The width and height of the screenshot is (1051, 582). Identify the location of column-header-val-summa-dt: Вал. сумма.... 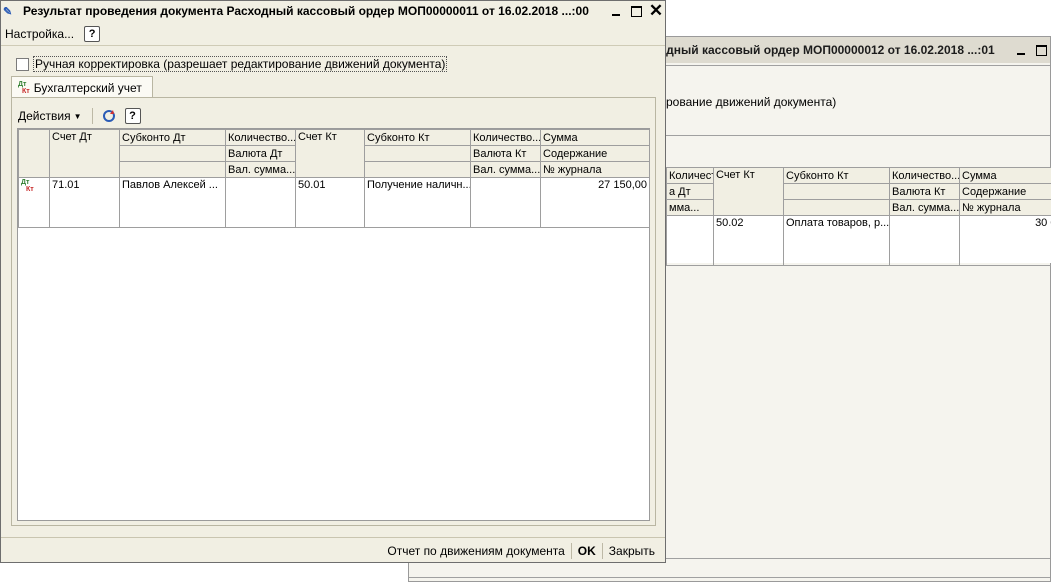
(260, 169).